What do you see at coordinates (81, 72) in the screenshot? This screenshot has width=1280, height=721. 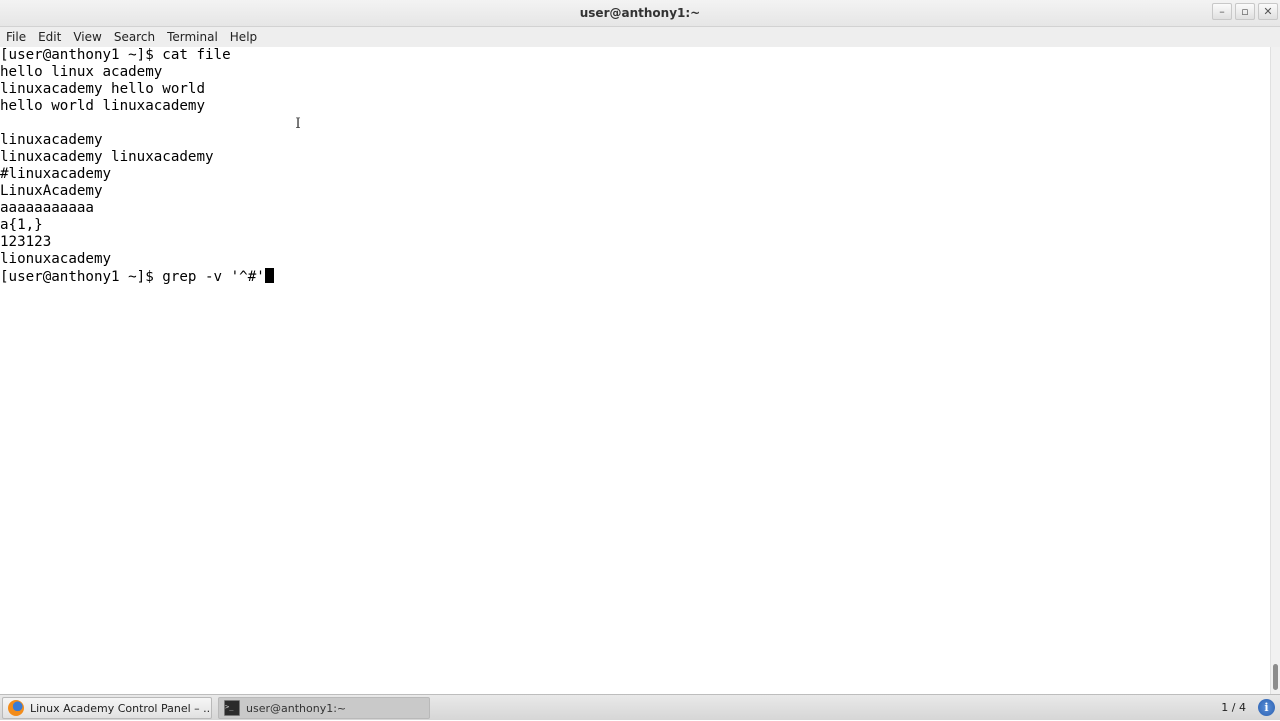 I see `terminal-line: hello linux academy` at bounding box center [81, 72].